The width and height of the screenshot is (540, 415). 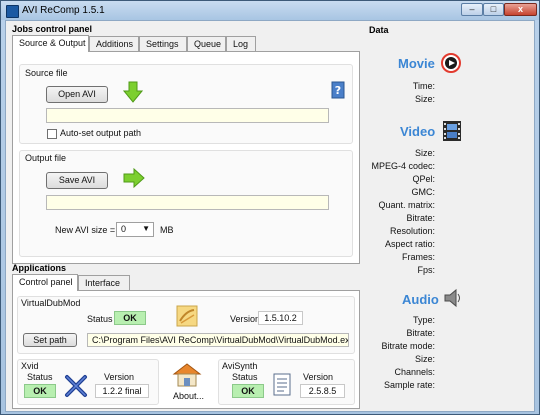 I want to click on audio-bitrate-label: Bitrate:, so click(x=420, y=333).